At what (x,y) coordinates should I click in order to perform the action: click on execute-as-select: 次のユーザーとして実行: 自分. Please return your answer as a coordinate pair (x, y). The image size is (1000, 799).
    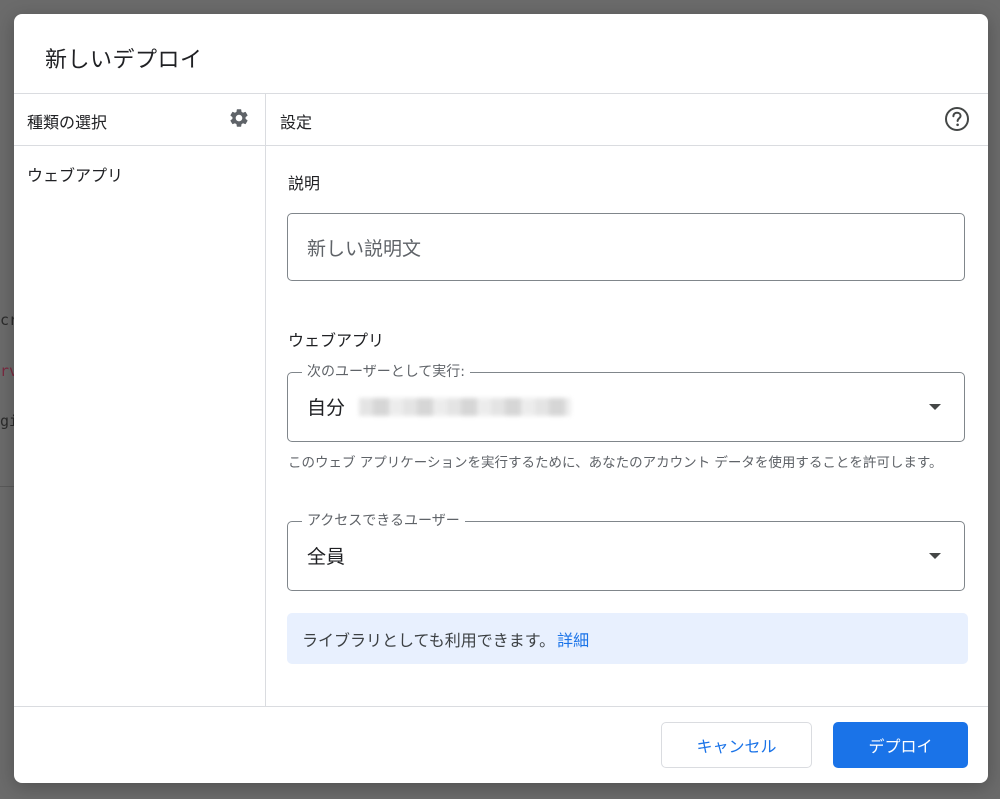
    Looking at the image, I should click on (626, 402).